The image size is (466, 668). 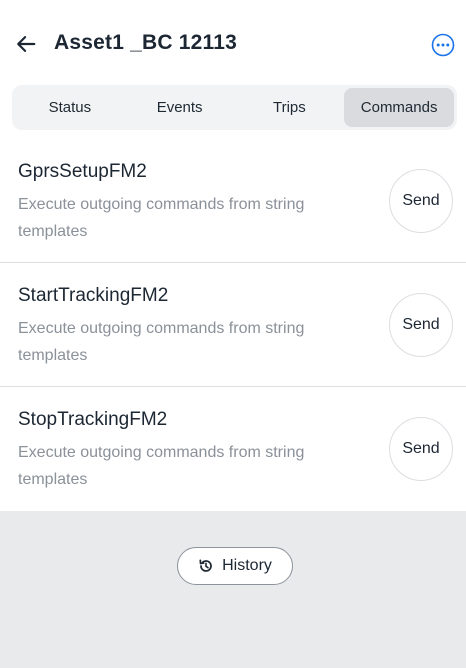 I want to click on history-icon, so click(x=205, y=565).